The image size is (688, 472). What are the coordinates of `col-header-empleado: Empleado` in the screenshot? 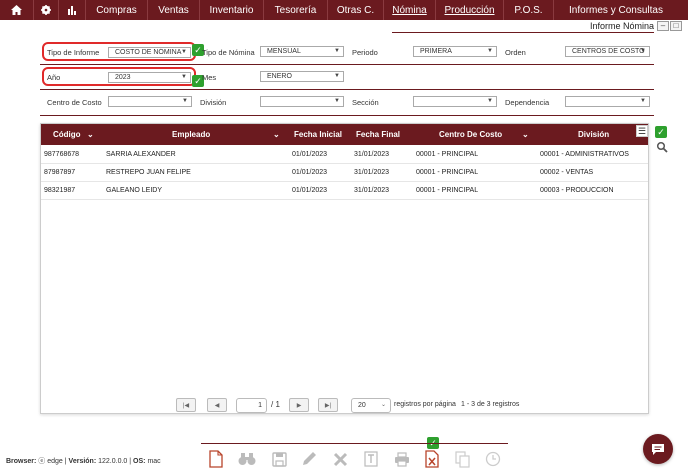 It's located at (191, 134).